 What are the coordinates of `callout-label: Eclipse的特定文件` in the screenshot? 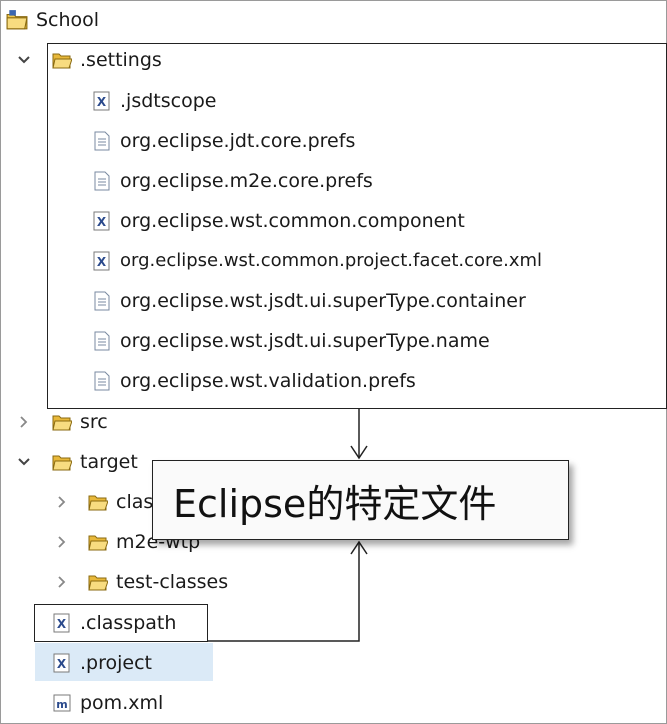 It's located at (360, 500).